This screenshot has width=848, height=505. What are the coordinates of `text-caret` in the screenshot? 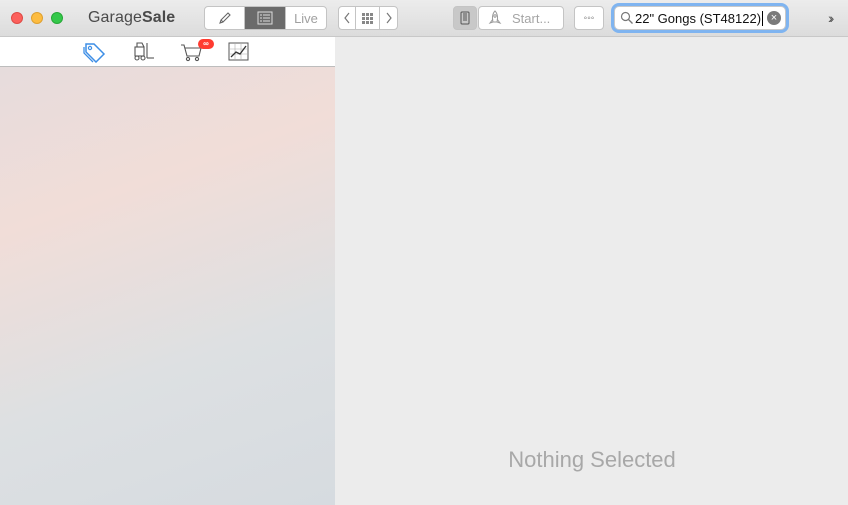 It's located at (763, 18).